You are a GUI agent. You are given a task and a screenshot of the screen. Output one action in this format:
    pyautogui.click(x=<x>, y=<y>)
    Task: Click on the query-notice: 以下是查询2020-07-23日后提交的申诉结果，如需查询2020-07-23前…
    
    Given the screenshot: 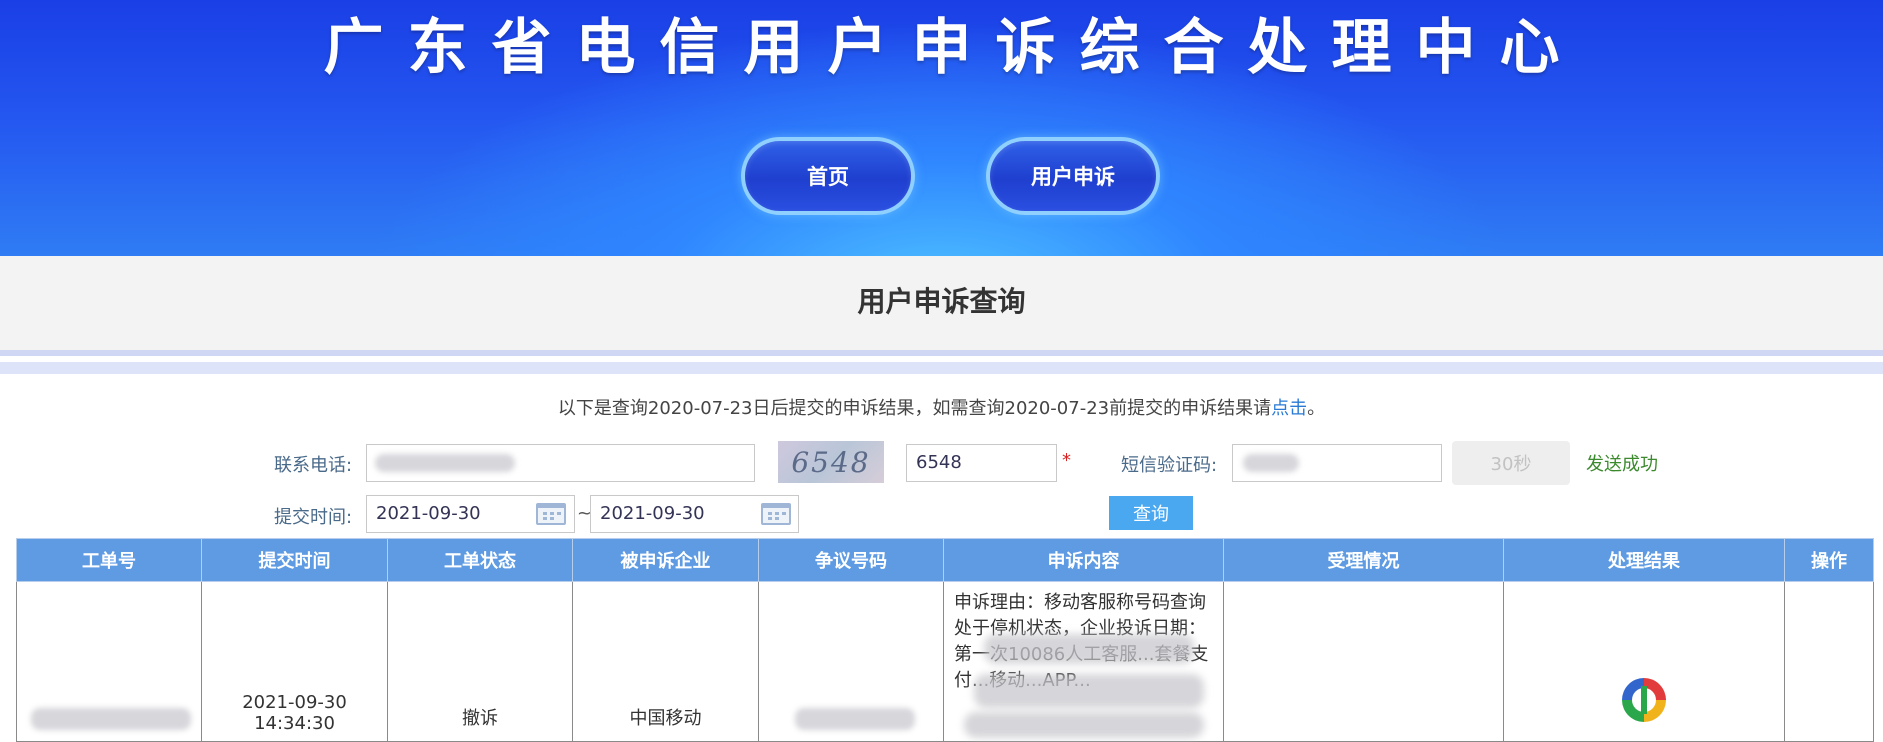 What is the action you would take?
    pyautogui.click(x=941, y=407)
    